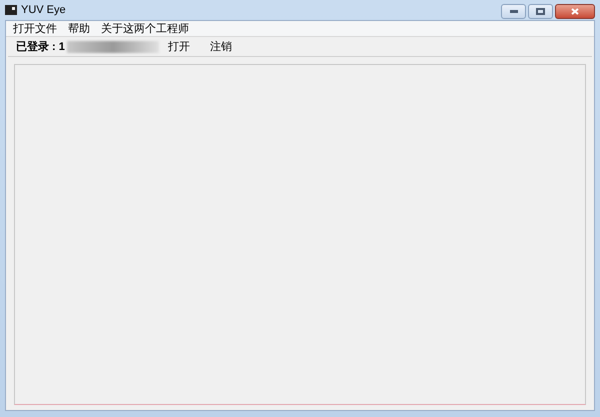 This screenshot has width=600, height=417. I want to click on minimize-icon, so click(514, 11).